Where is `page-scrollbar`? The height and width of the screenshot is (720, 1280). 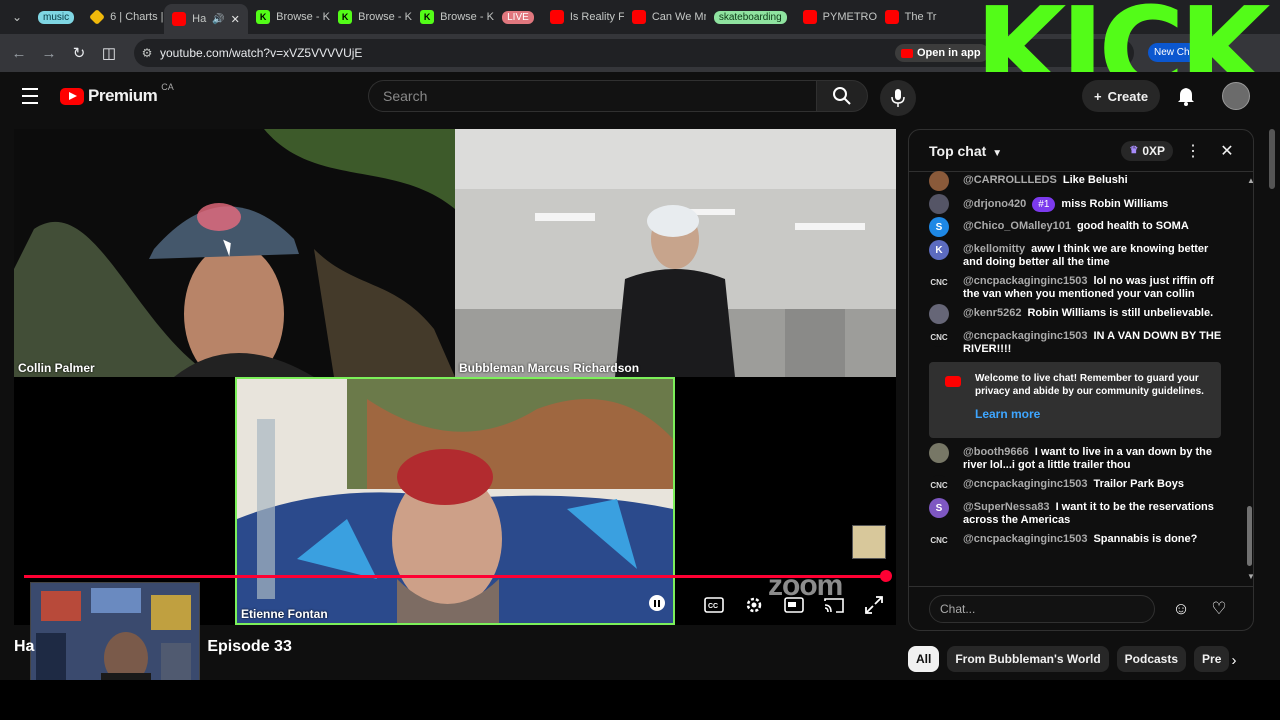 page-scrollbar is located at coordinates (1272, 404).